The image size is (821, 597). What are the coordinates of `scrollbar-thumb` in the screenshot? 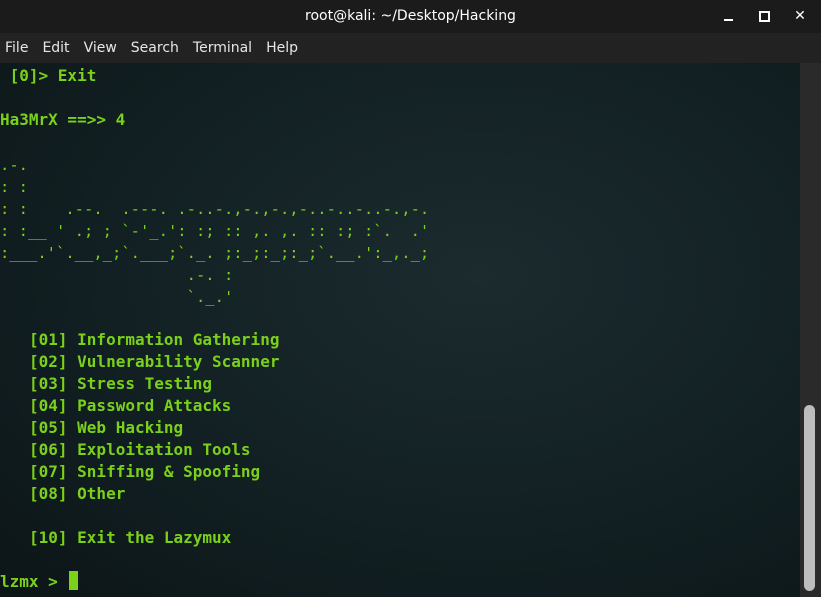 It's located at (809, 498).